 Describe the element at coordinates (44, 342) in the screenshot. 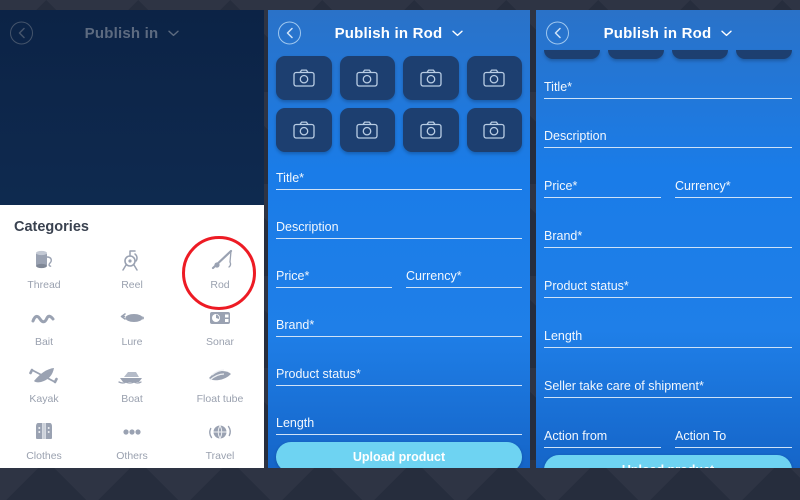

I see `category-label: Bait` at that location.